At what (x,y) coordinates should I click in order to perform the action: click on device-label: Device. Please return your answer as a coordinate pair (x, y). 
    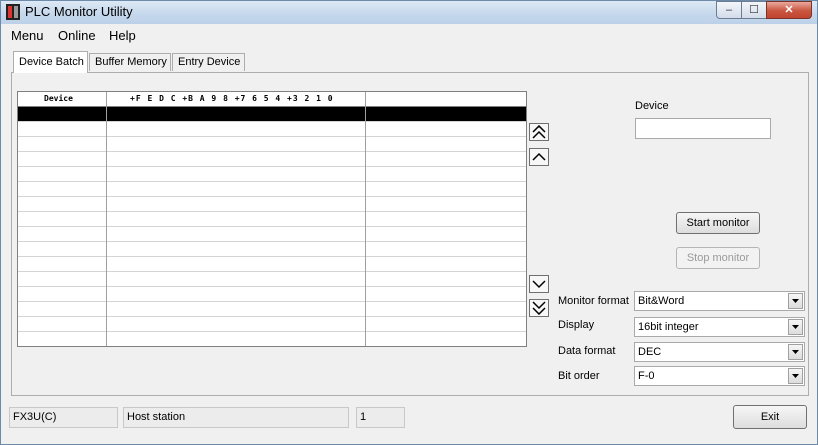
    Looking at the image, I should click on (652, 106).